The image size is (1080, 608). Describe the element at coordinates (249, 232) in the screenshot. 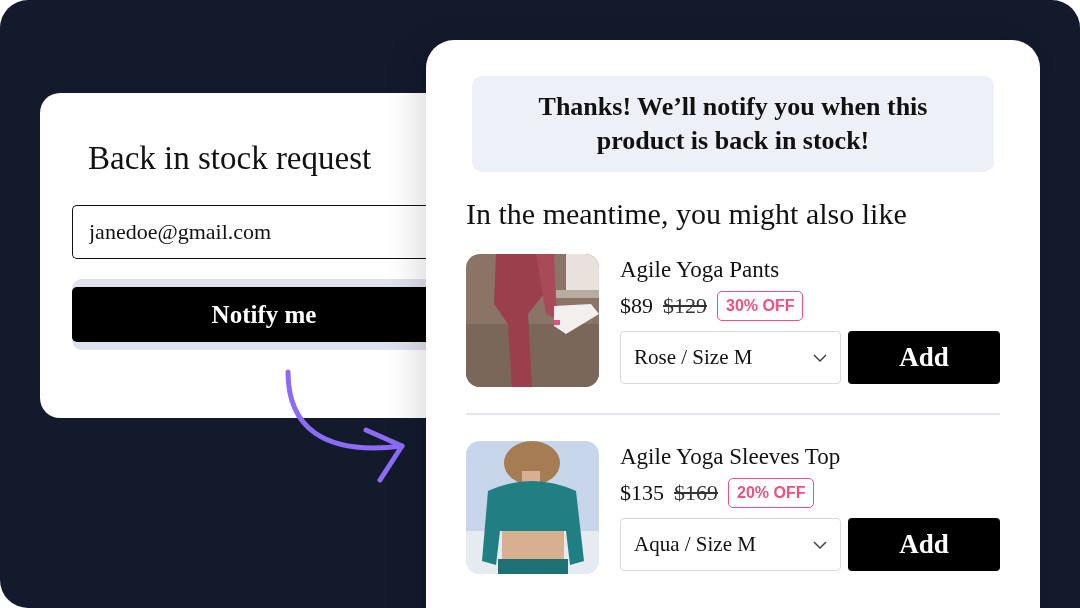

I see `email-field: janedoe@gmail.com` at that location.